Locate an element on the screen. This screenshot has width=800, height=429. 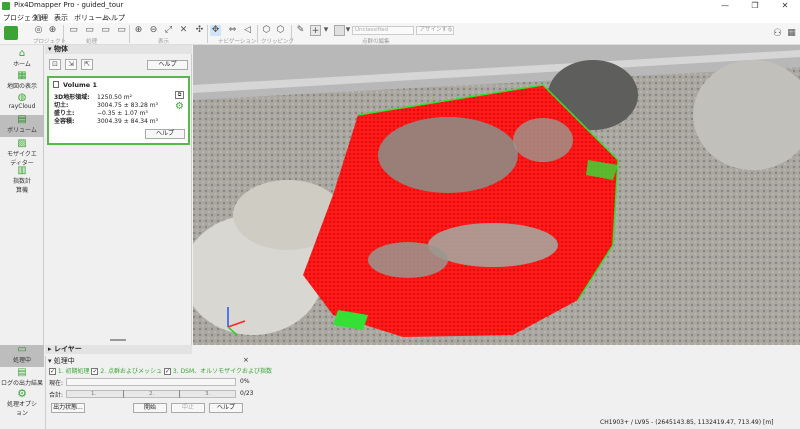
close-processing-icon: × is located at coordinates (246, 360).